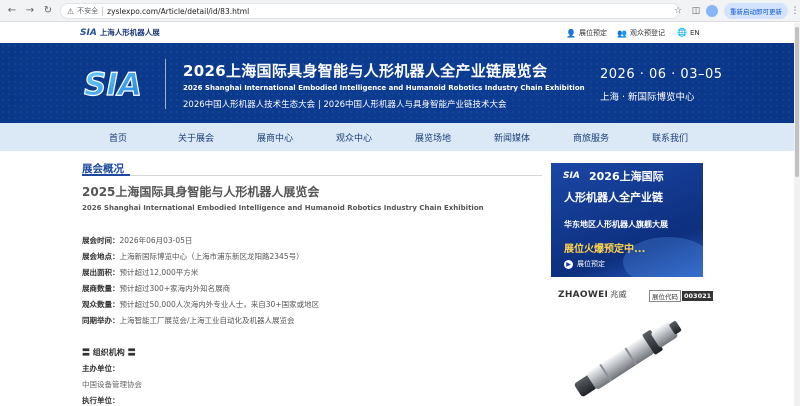  Describe the element at coordinates (101, 400) in the screenshot. I see `org-exec-label: 执行单位：` at that location.